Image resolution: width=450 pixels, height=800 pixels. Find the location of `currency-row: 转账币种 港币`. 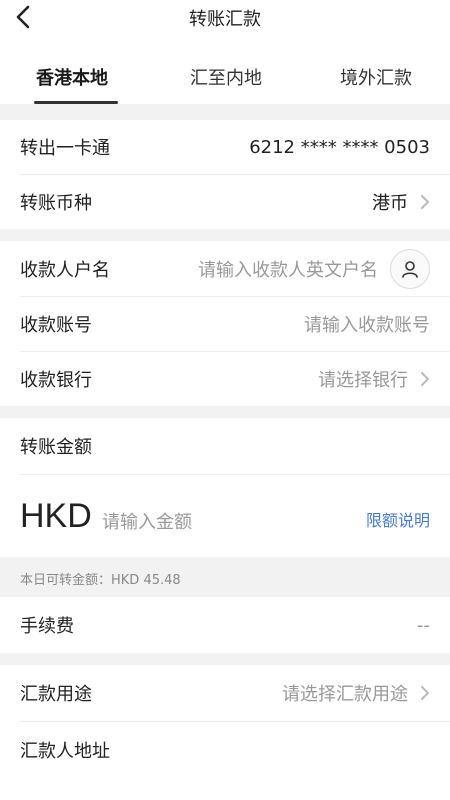

currency-row: 转账币种 港币 is located at coordinates (225, 202).